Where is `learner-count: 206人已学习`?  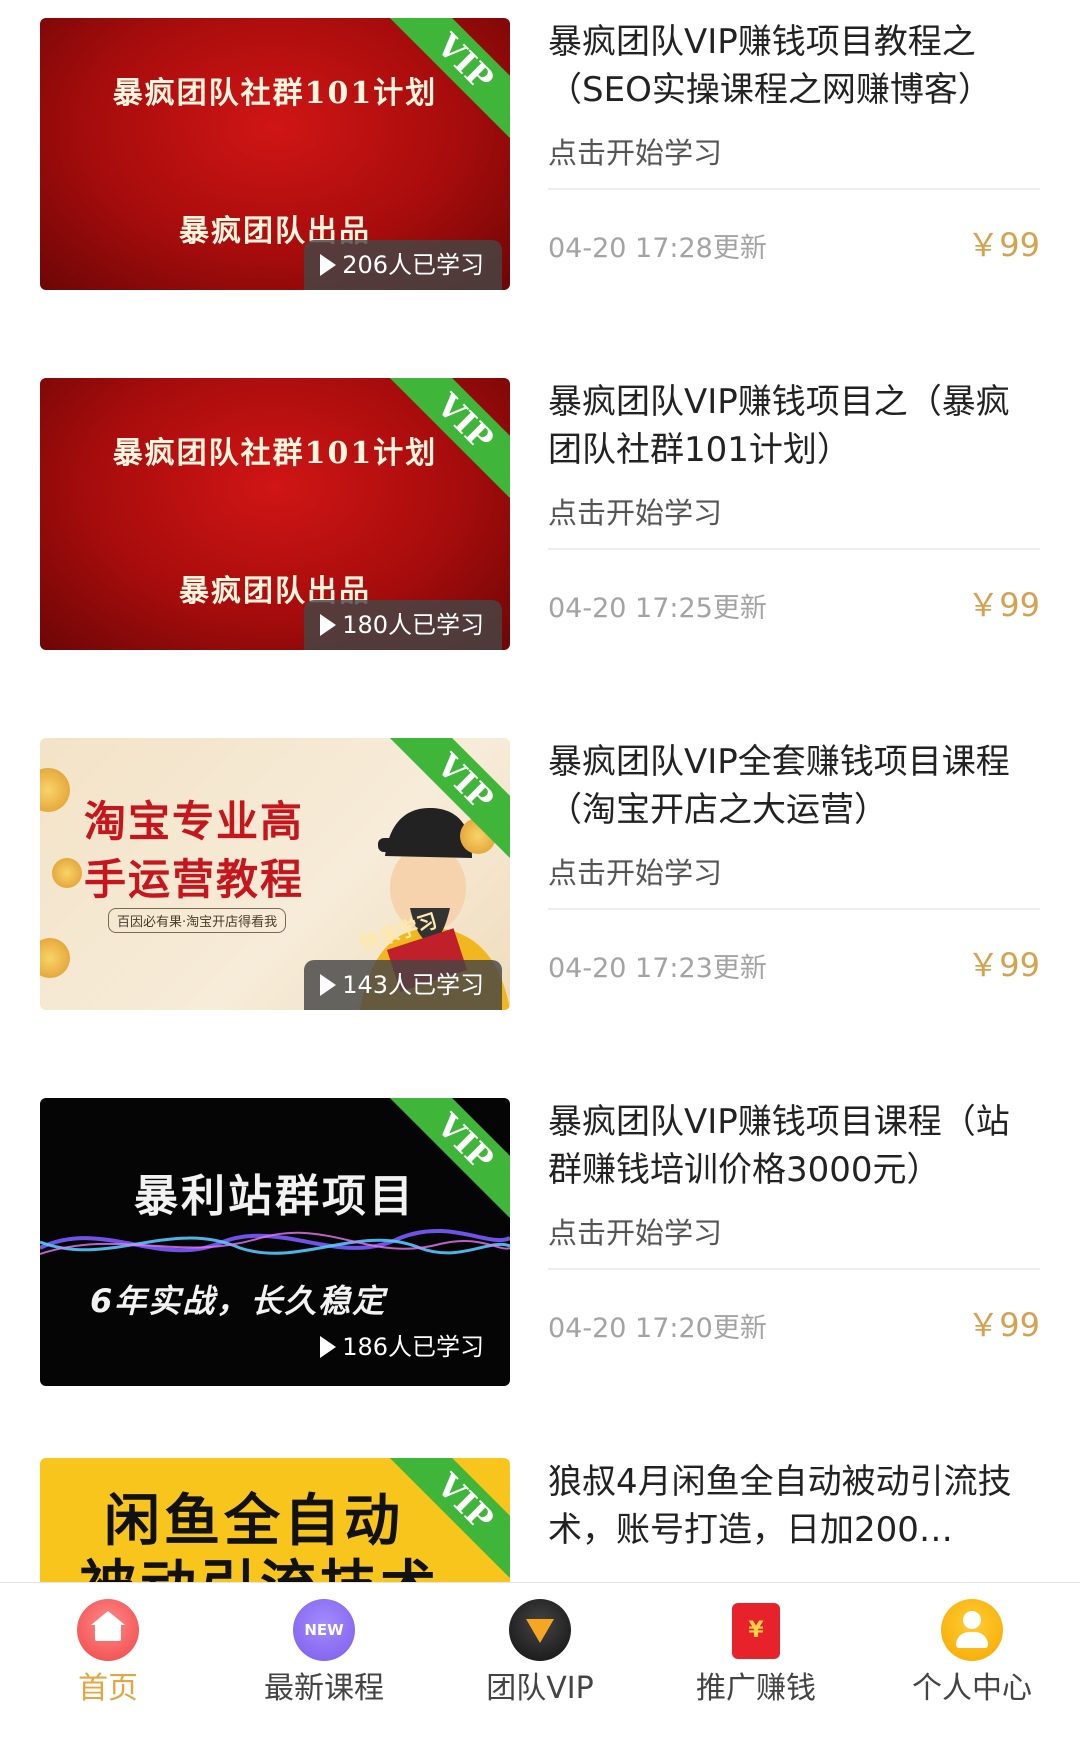
learner-count: 206人已学习 is located at coordinates (413, 265).